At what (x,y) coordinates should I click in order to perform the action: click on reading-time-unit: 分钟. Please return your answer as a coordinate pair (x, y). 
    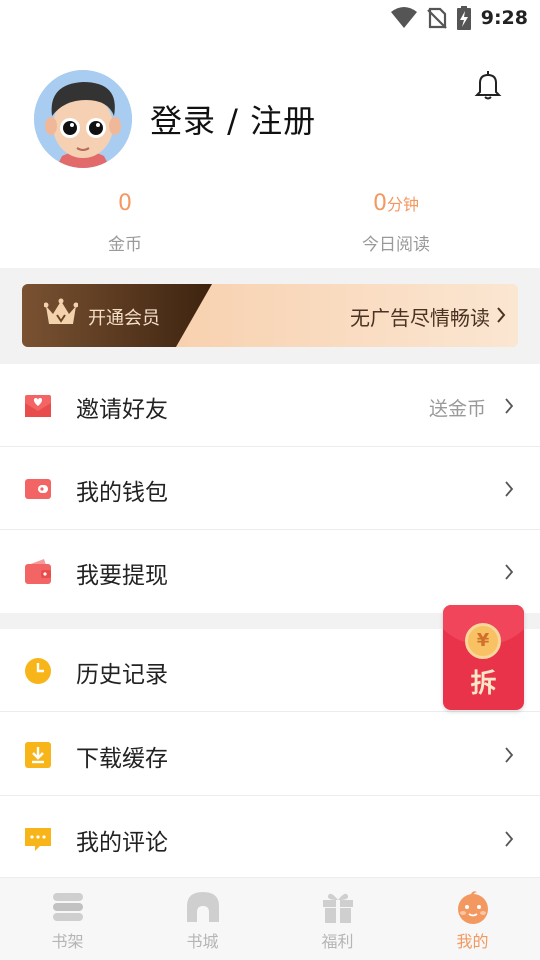
    Looking at the image, I should click on (402, 204).